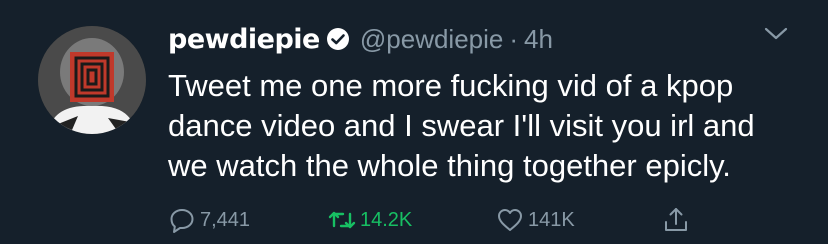 The height and width of the screenshot is (244, 828). I want to click on like-button: 141K, so click(535, 220).